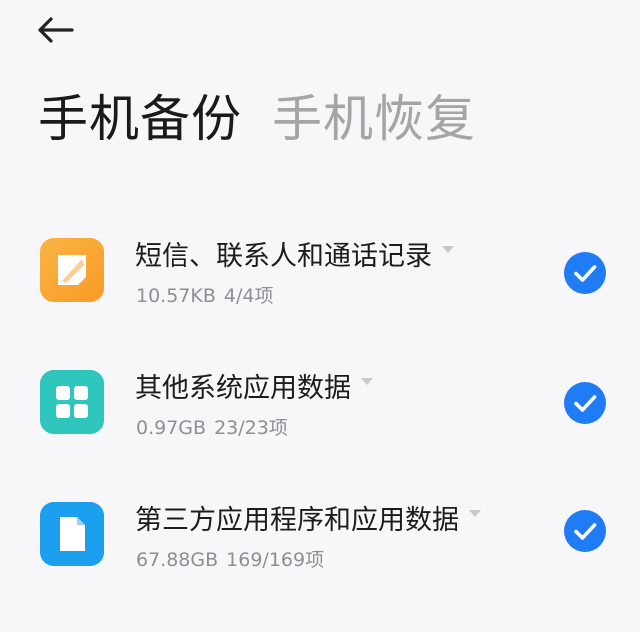 The image size is (640, 632). I want to click on file-icon, so click(72, 534).